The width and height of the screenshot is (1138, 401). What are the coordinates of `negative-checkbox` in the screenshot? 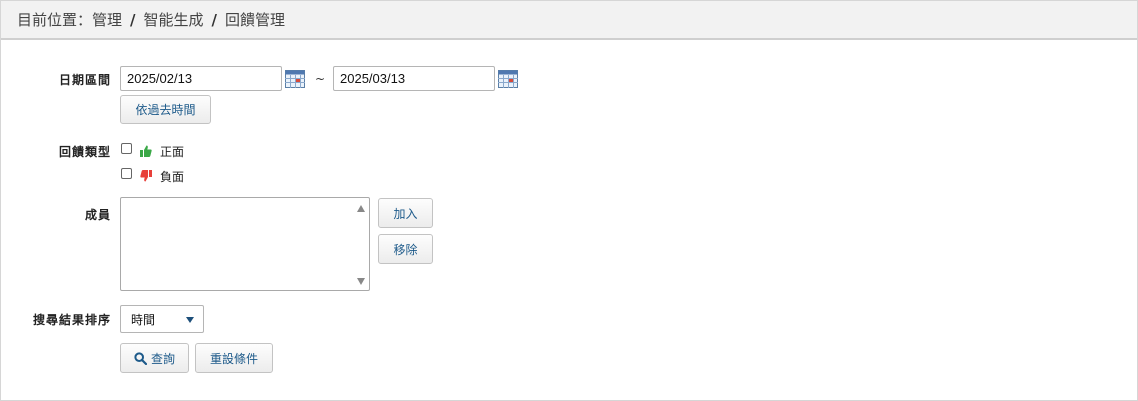 It's located at (126, 173).